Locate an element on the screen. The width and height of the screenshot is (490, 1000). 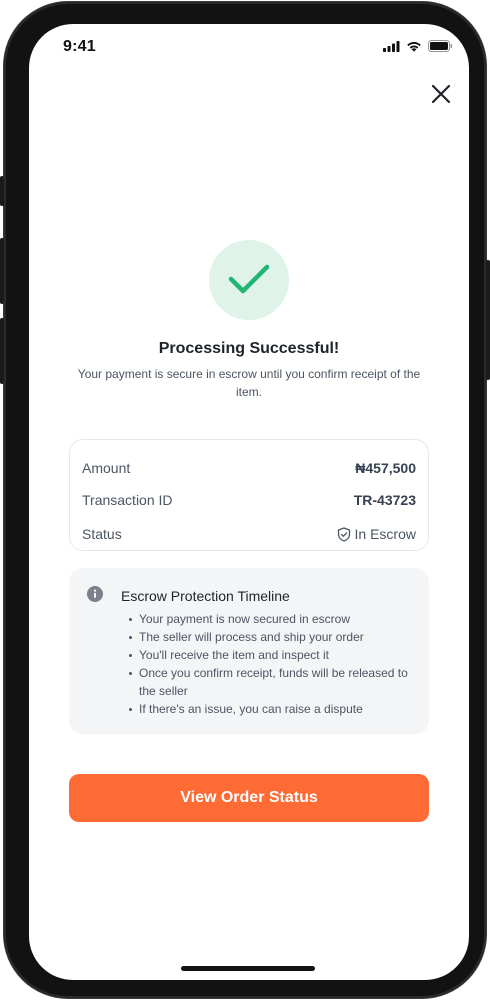
info-icon is located at coordinates (95, 594).